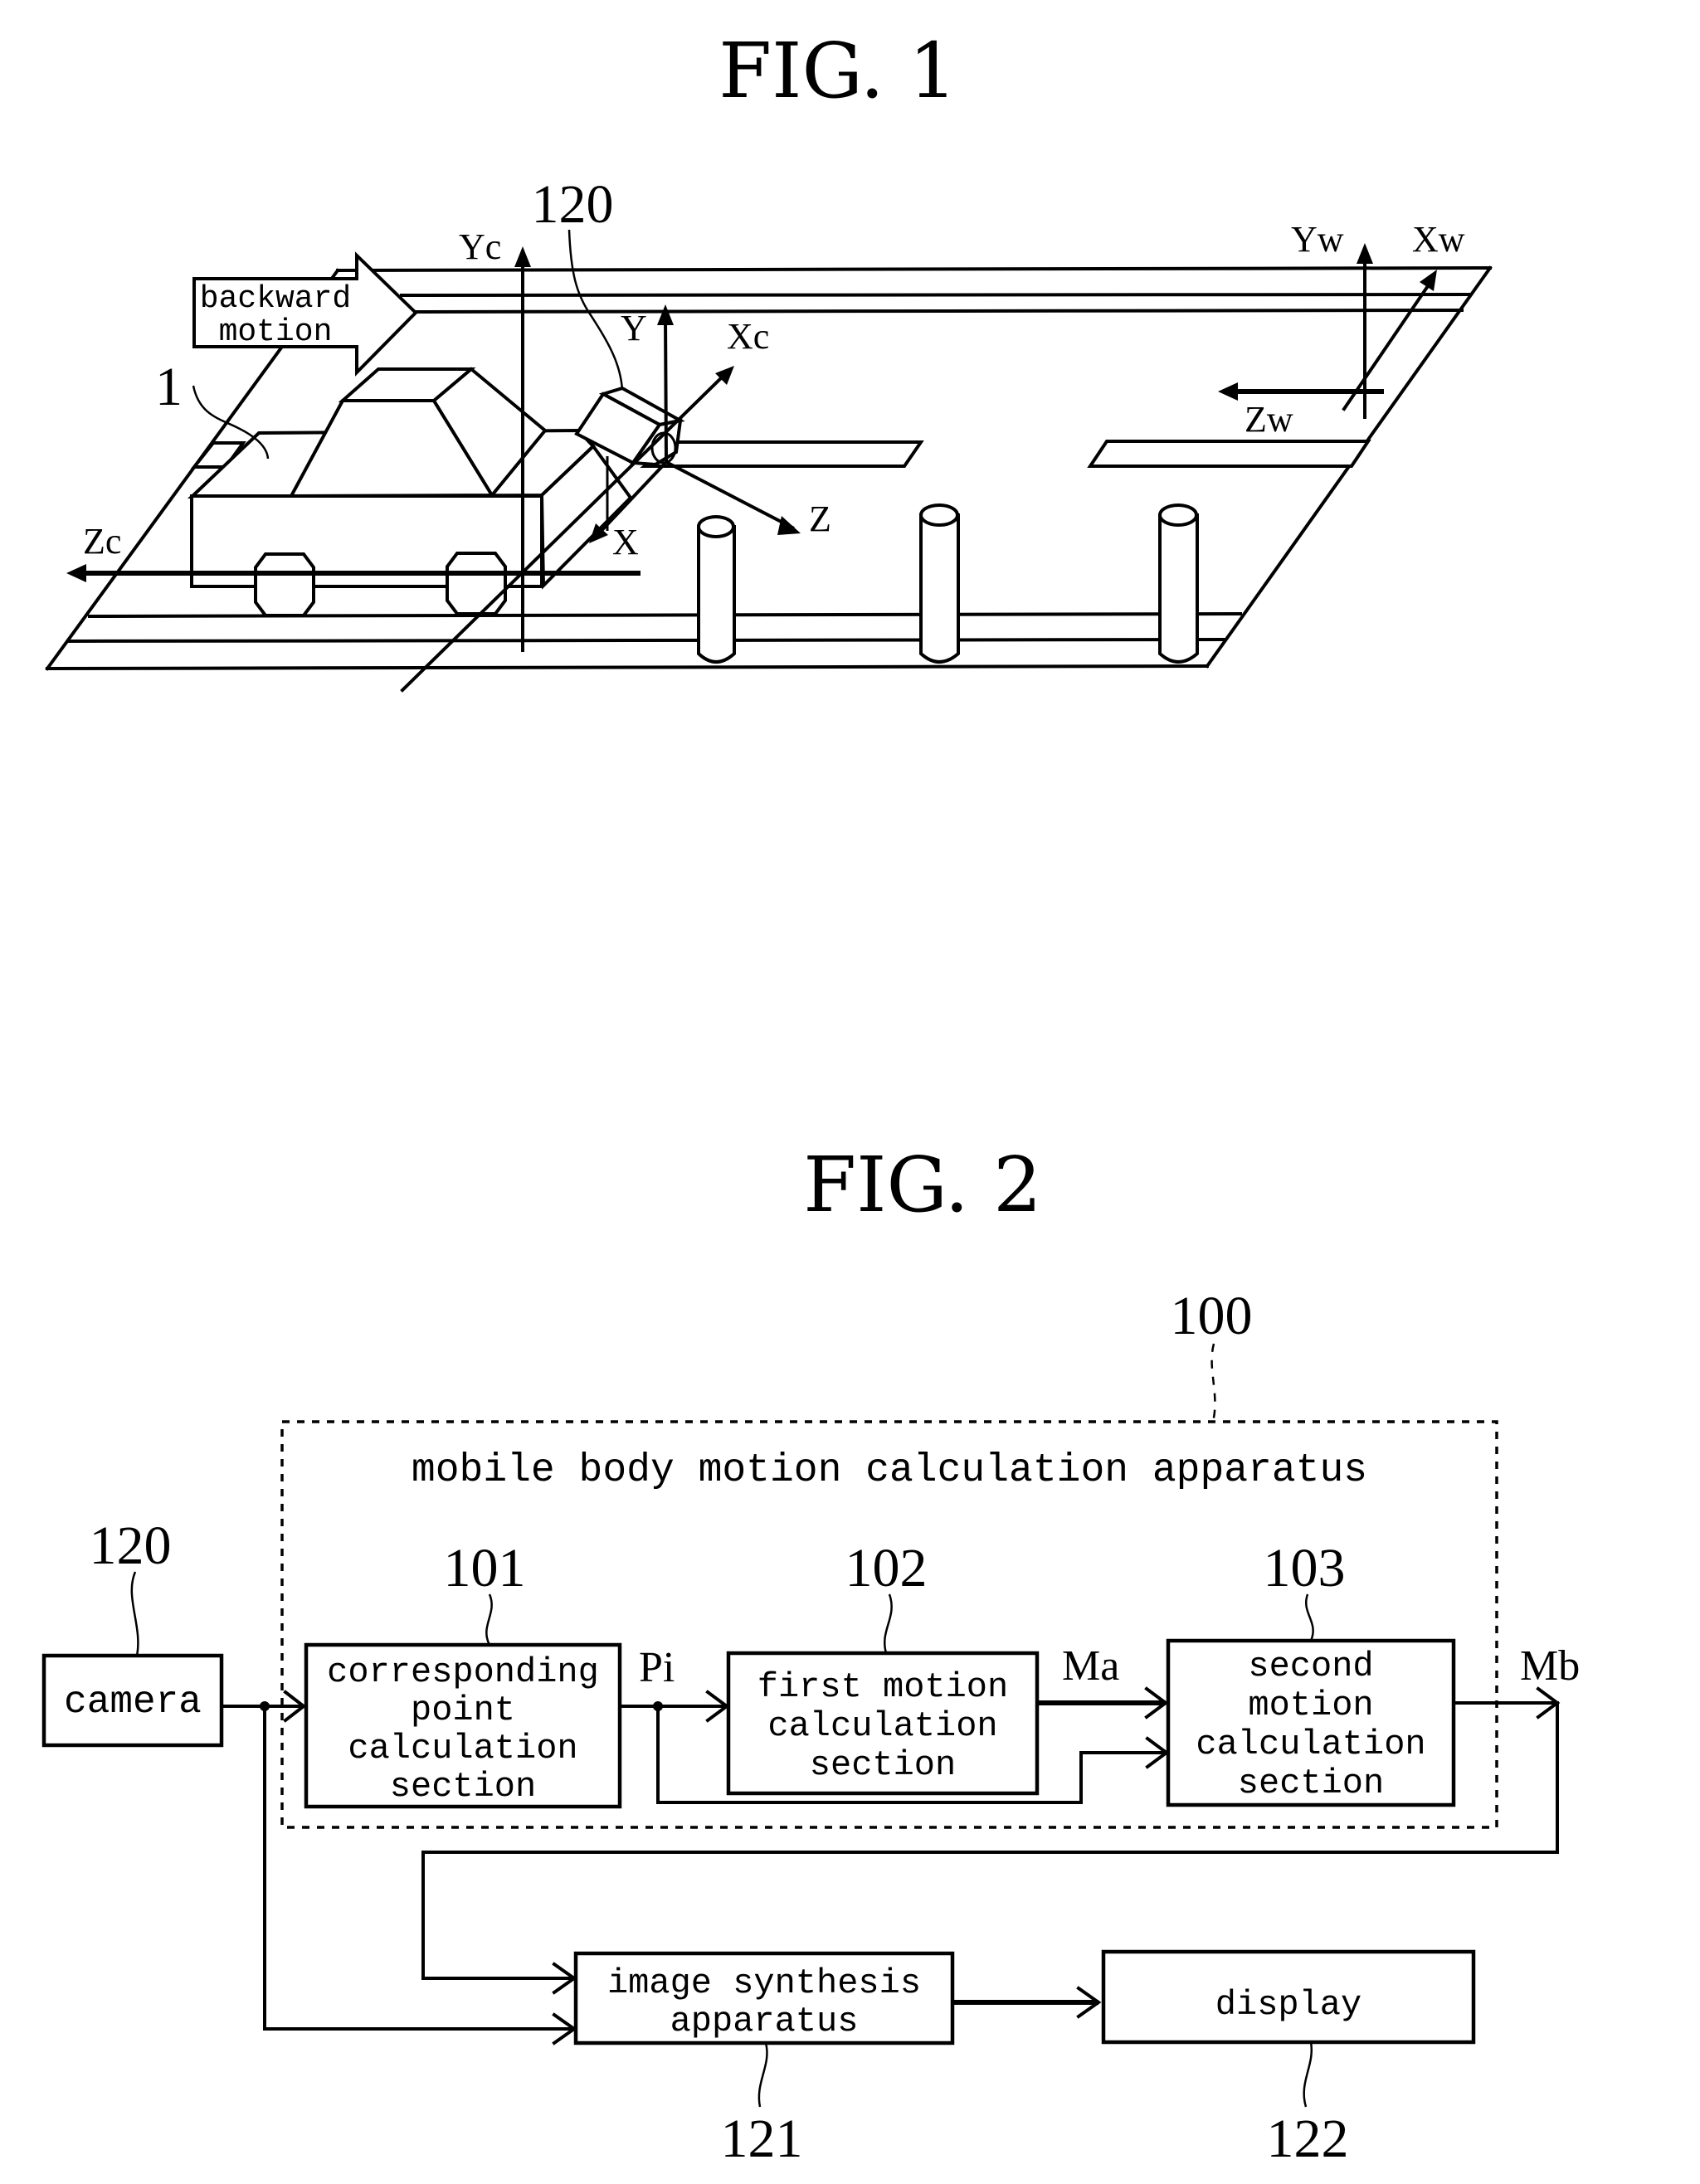 This screenshot has height=2184, width=1700. I want to click on backward-motion-arrow: backward motion, so click(305, 314).